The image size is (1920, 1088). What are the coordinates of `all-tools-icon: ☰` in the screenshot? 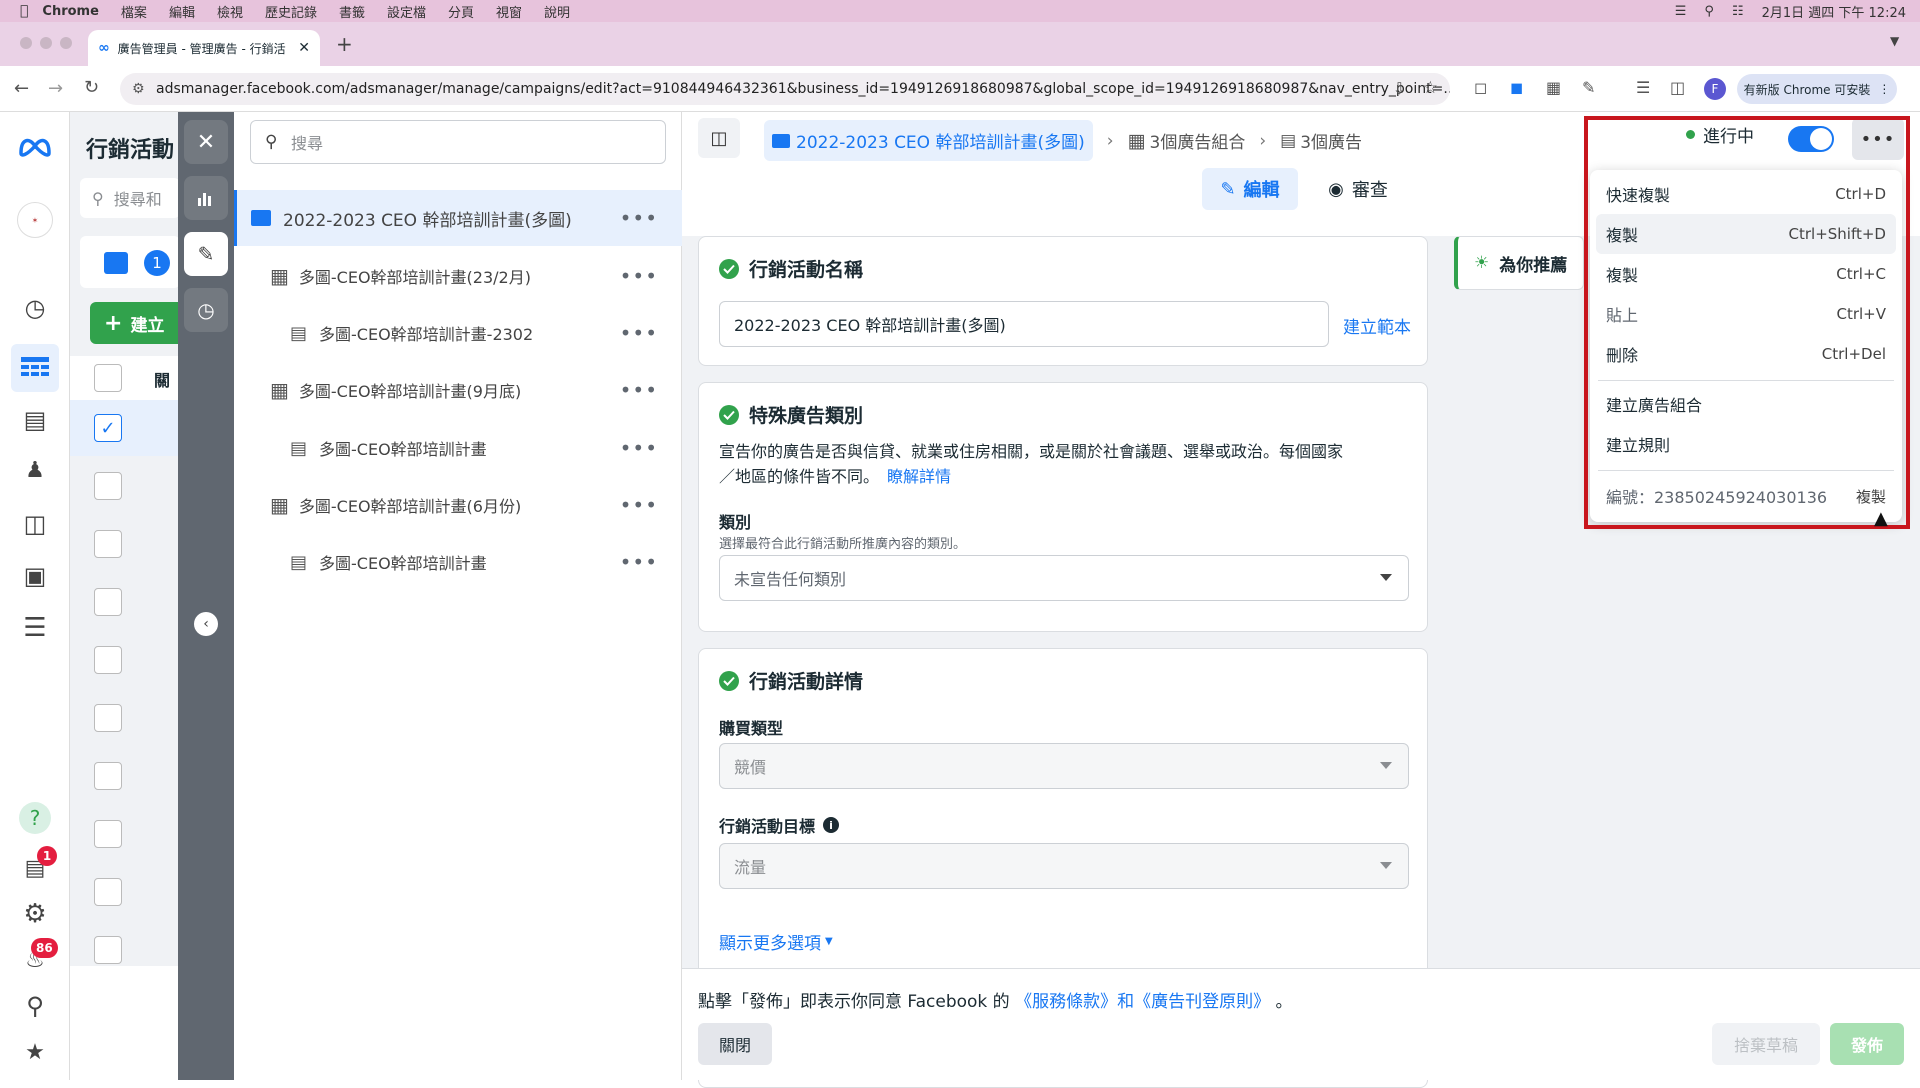 It's located at (35, 628).